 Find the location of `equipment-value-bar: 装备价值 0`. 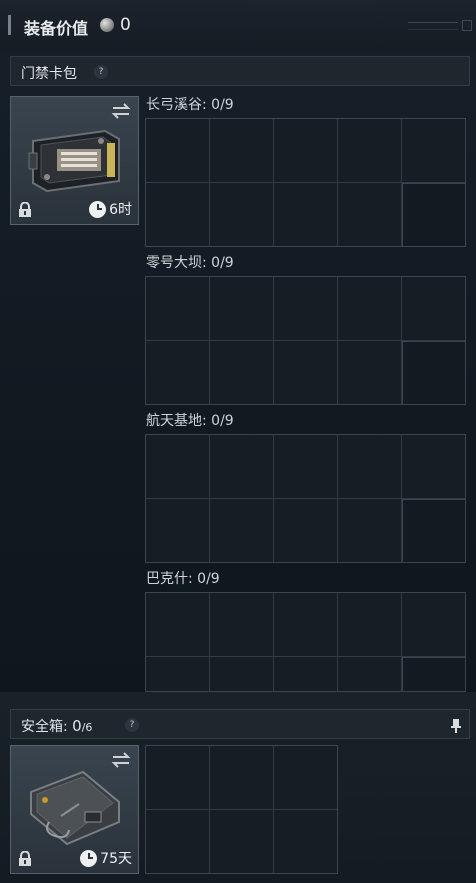

equipment-value-bar: 装备价值 0 is located at coordinates (238, 26).